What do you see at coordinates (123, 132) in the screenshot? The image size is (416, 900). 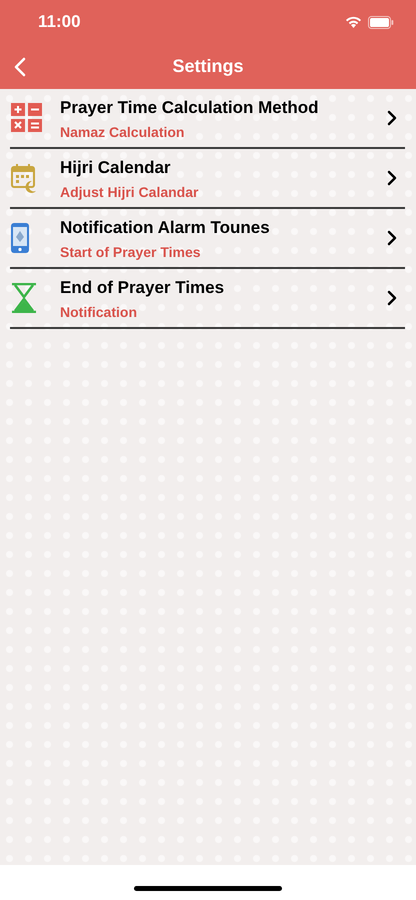 I see `row-subtitle: Namaz Calculation` at bounding box center [123, 132].